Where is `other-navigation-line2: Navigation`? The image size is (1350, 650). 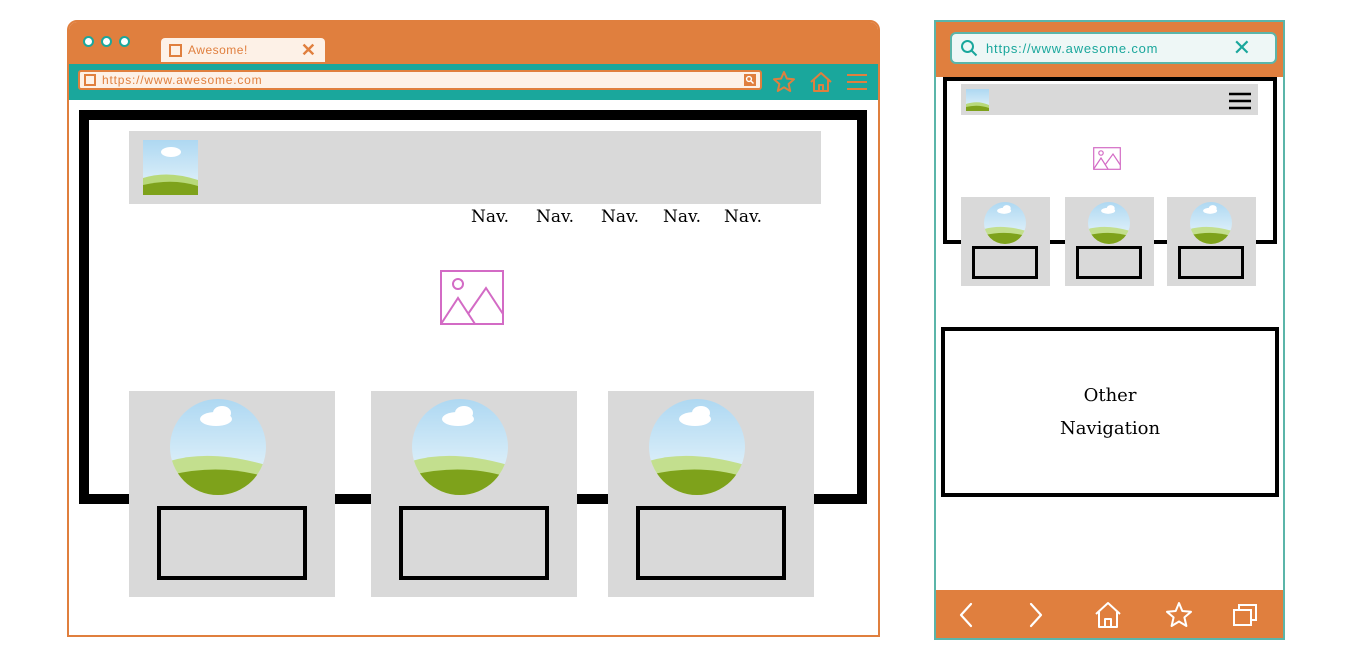 other-navigation-line2: Navigation is located at coordinates (1110, 428).